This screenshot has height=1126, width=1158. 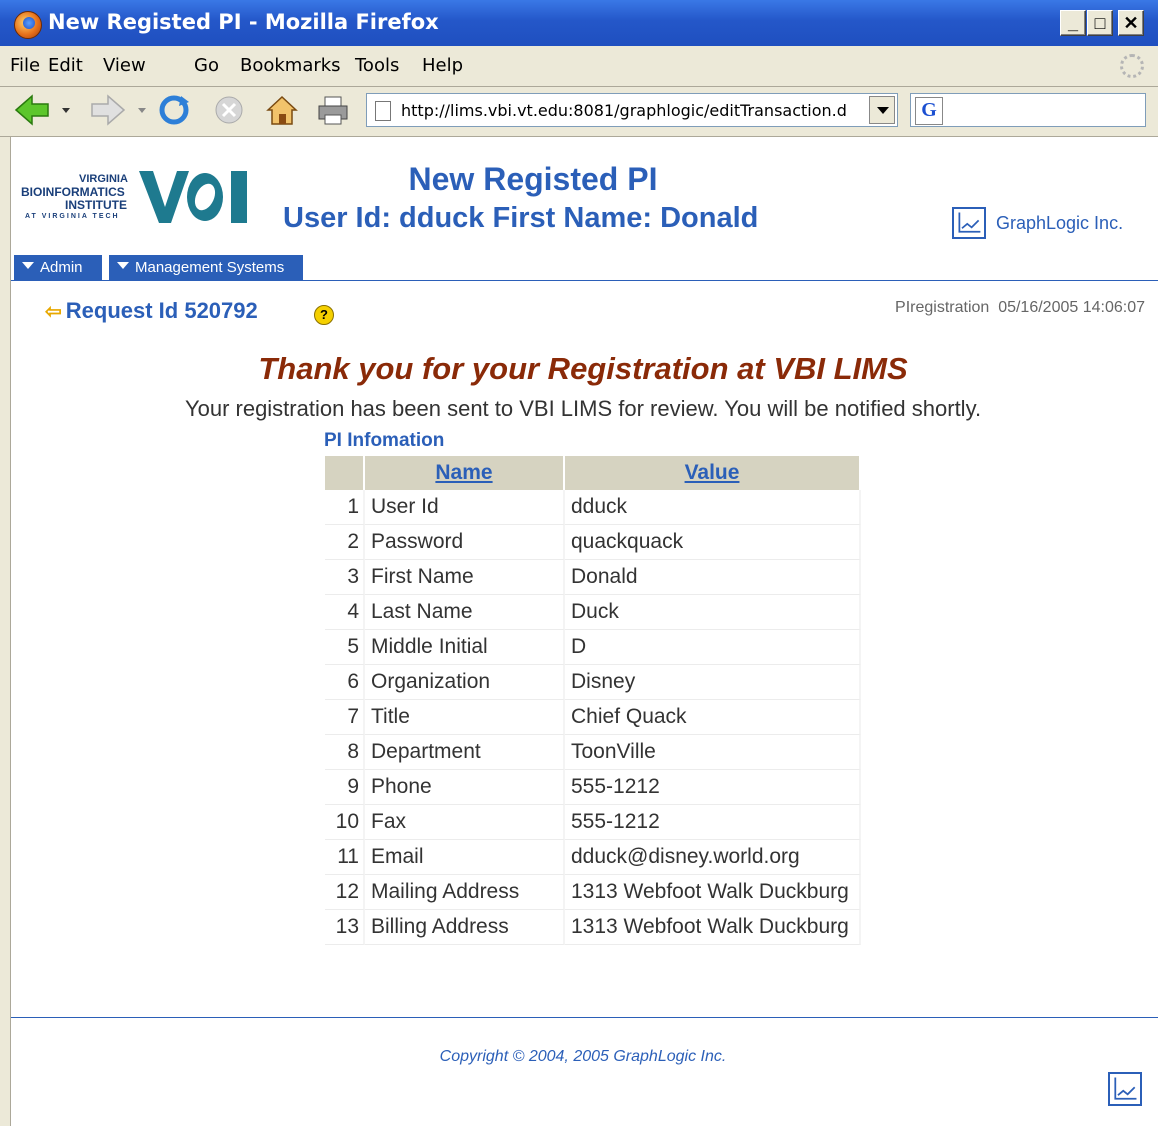 I want to click on field-value: dduck@disney.world.org, so click(x=713, y=857).